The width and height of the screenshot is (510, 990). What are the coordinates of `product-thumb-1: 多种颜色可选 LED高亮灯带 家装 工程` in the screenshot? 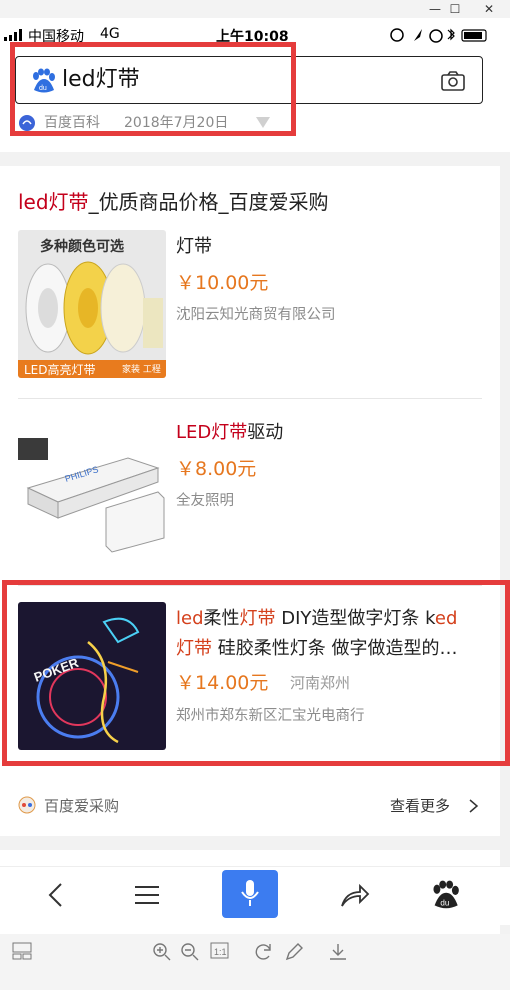 It's located at (92, 304).